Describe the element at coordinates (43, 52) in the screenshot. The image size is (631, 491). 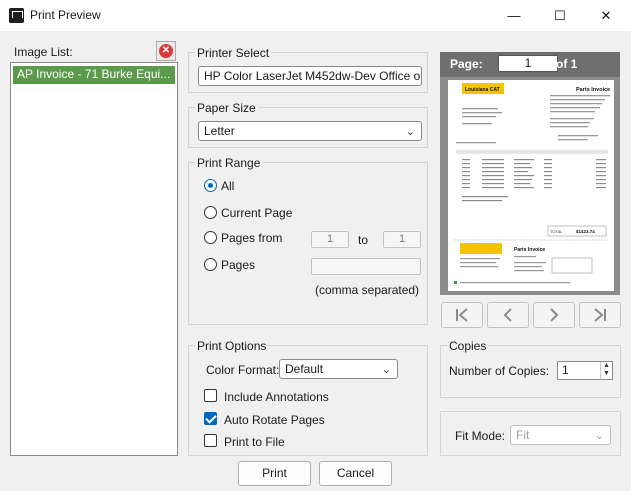
I see `image-list-label: Image List:` at that location.